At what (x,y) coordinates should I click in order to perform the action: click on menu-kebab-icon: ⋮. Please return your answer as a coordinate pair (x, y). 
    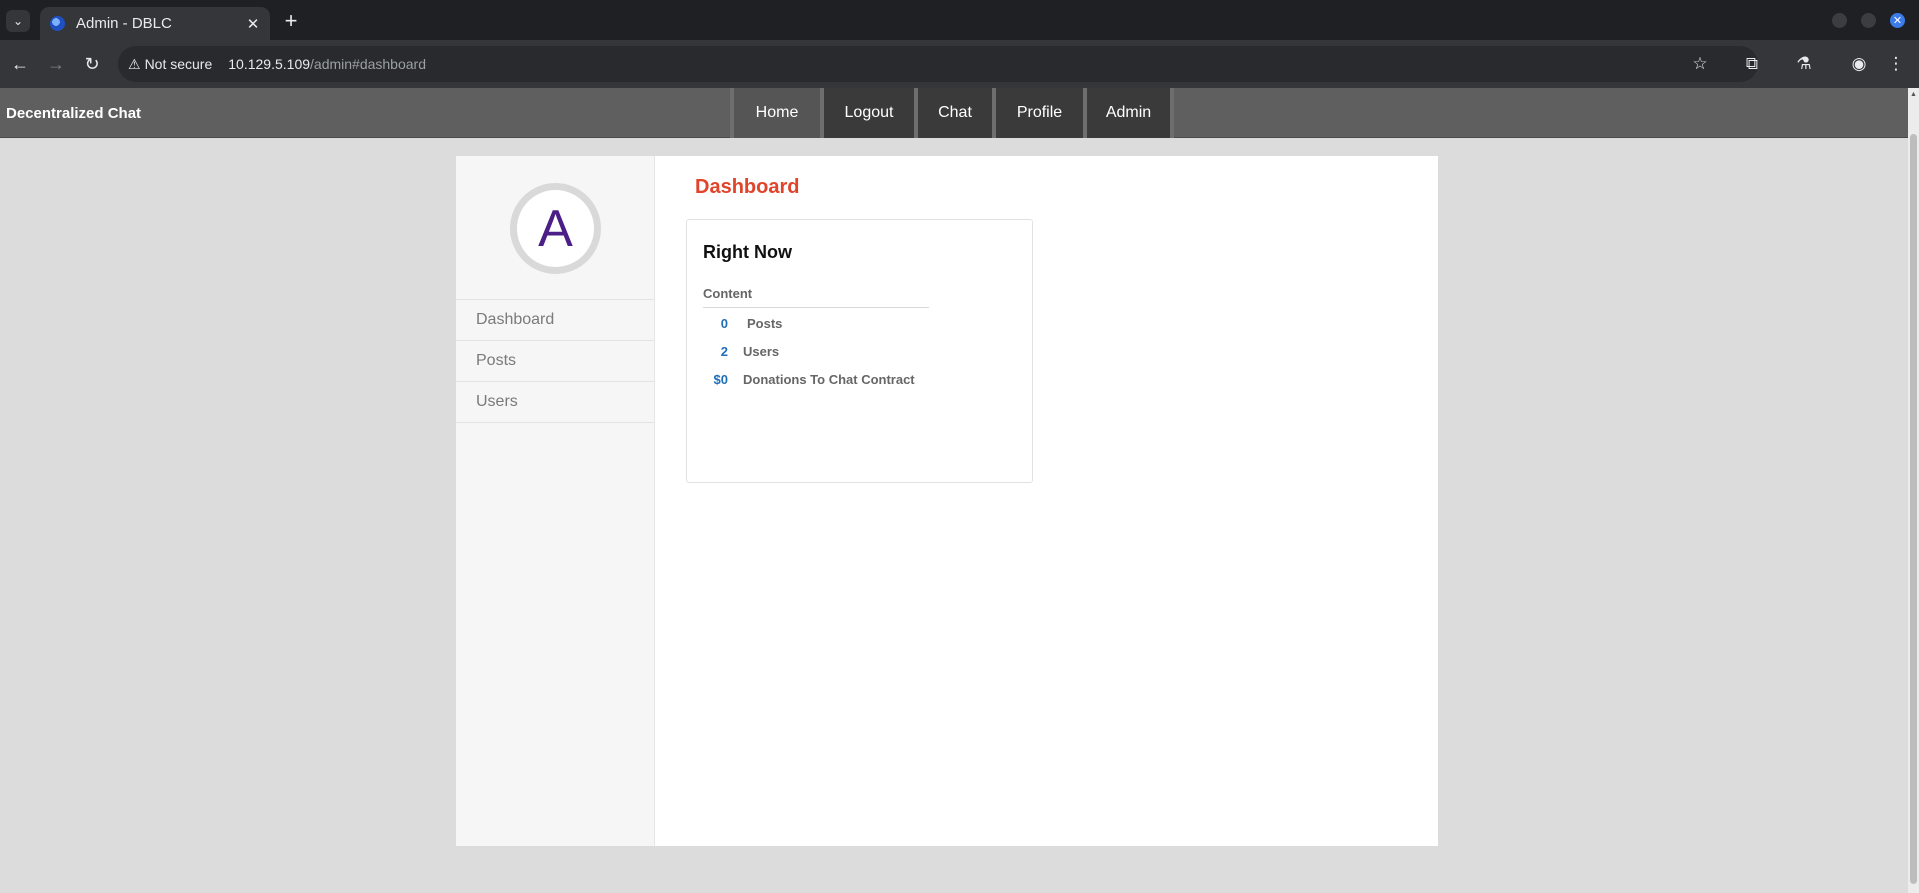
    Looking at the image, I should click on (1896, 64).